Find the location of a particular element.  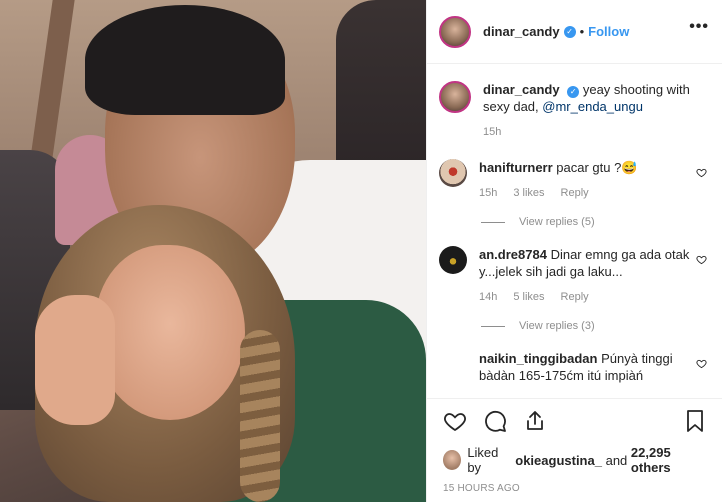

heart-icon is located at coordinates (455, 421).